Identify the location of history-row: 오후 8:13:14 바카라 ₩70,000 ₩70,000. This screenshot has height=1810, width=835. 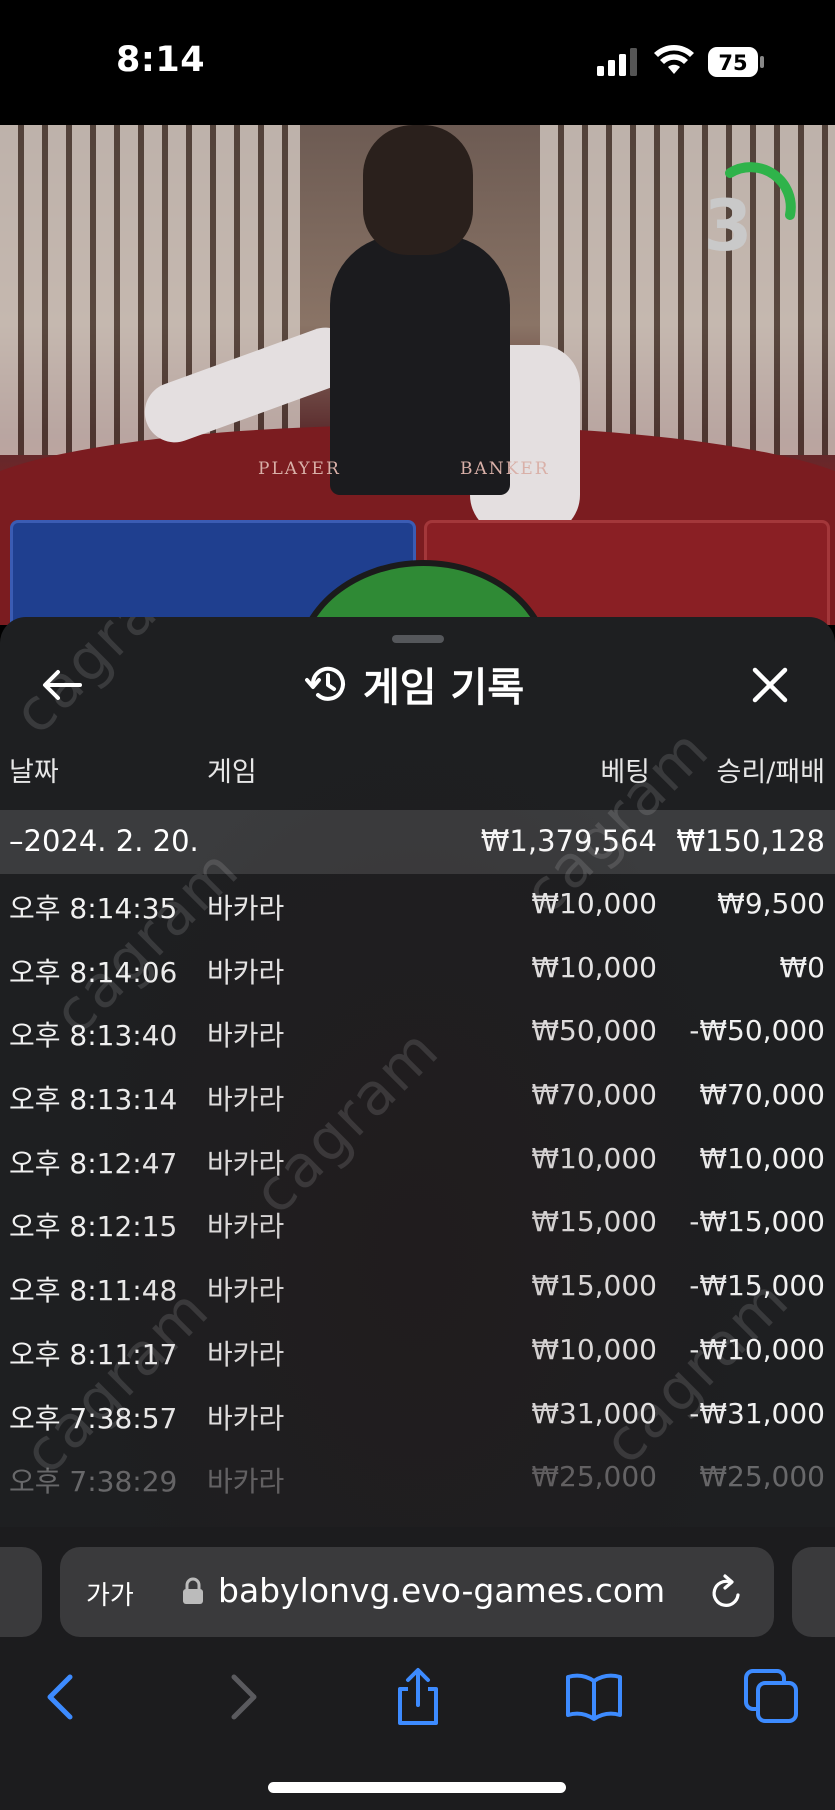
(417, 1098).